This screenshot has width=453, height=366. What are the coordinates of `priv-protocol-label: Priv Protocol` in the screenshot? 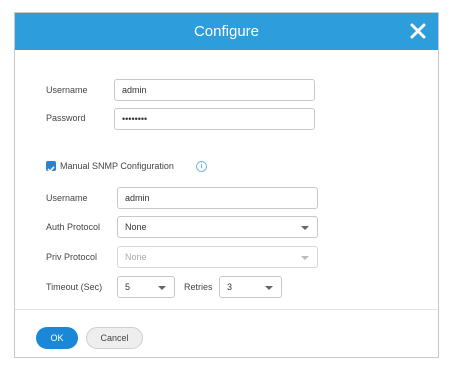 It's located at (72, 257).